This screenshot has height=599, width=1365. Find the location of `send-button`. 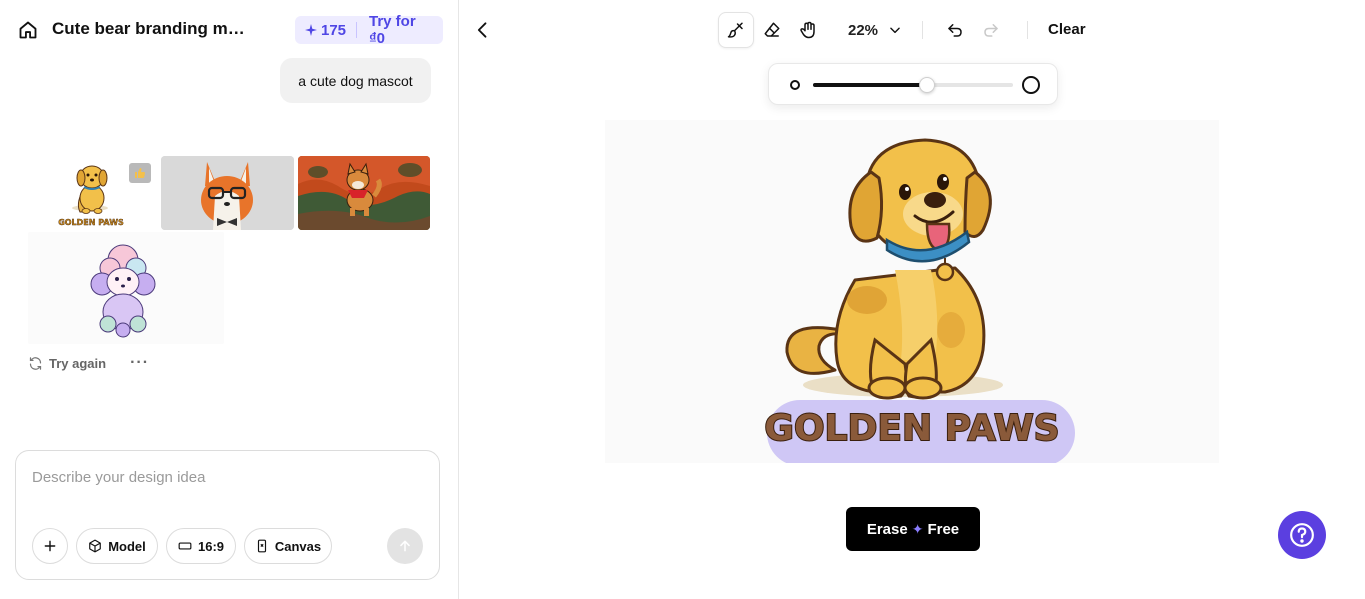

send-button is located at coordinates (405, 546).